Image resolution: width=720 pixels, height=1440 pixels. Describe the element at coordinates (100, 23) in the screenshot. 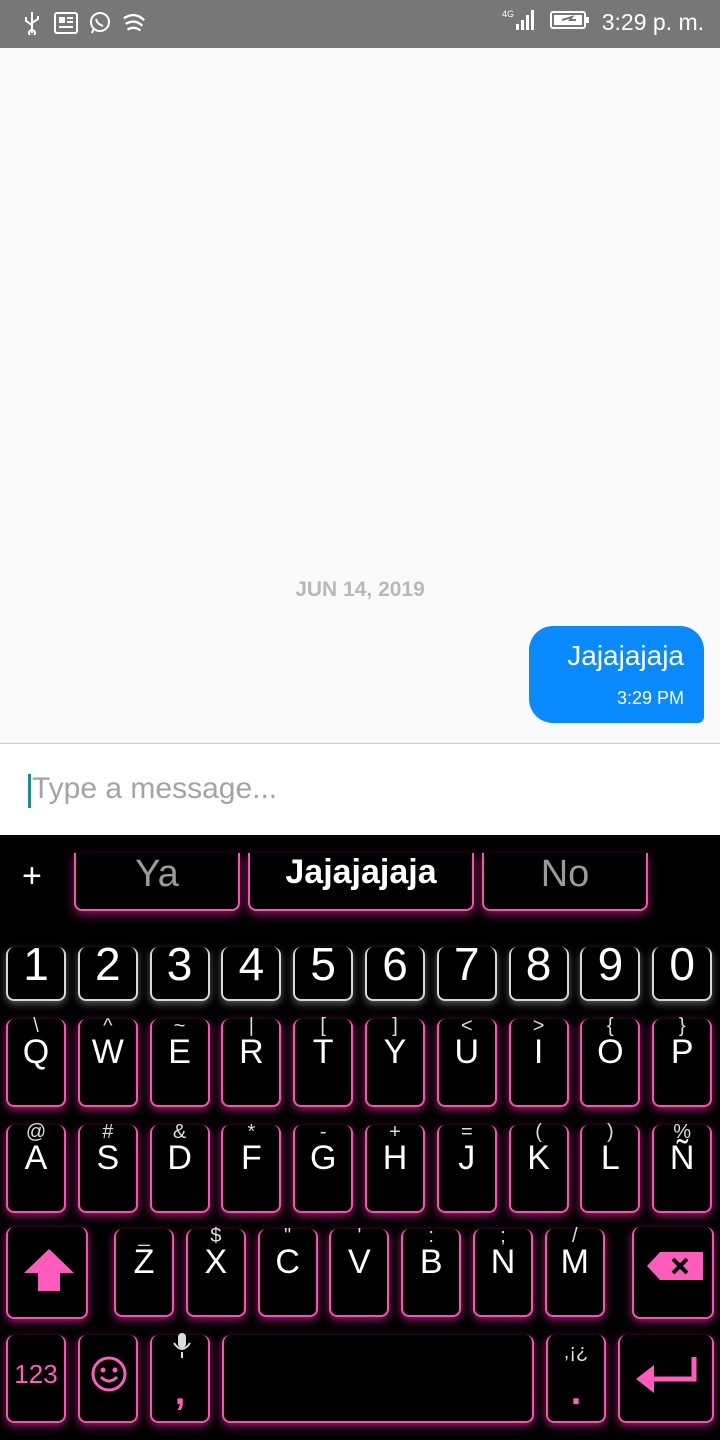

I see `whatsapp-icon` at that location.